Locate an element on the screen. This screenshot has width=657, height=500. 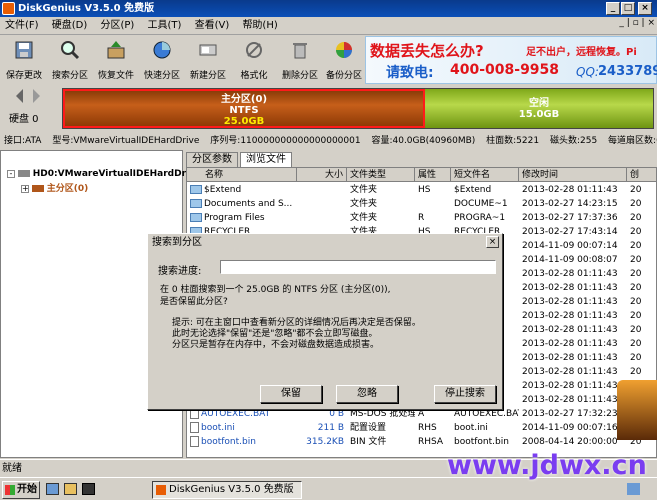
progress-label: 搜索进度: is located at coordinates (180, 271).